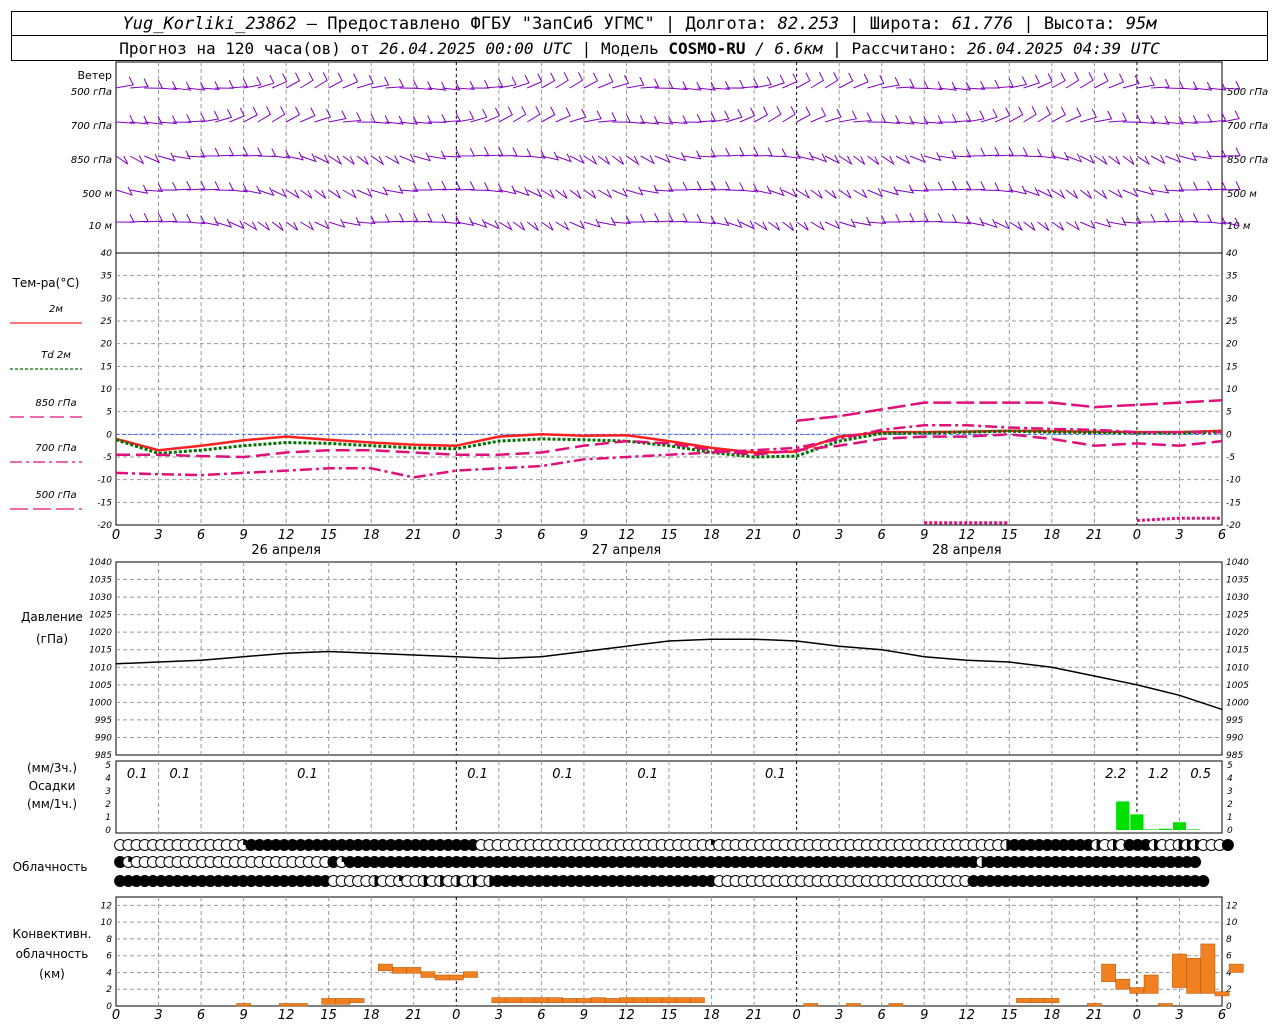 Image resolution: width=1280 pixels, height=1024 pixels. I want to click on temperature-x-tick: 3, so click(839, 535).